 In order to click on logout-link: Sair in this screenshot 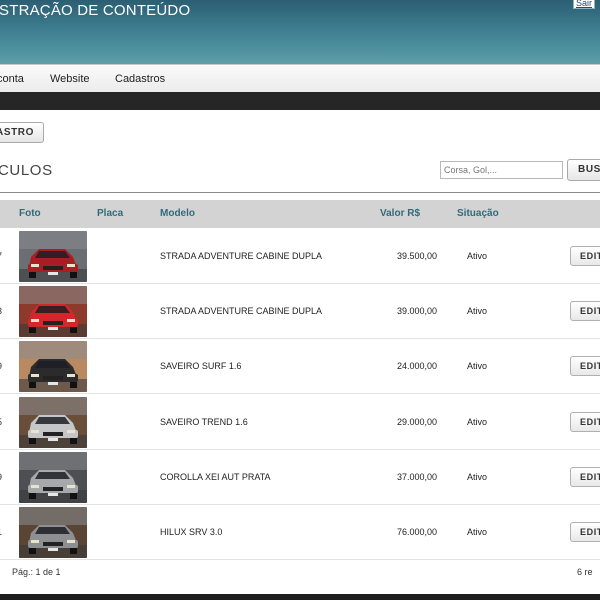, I will do `click(584, 4)`.